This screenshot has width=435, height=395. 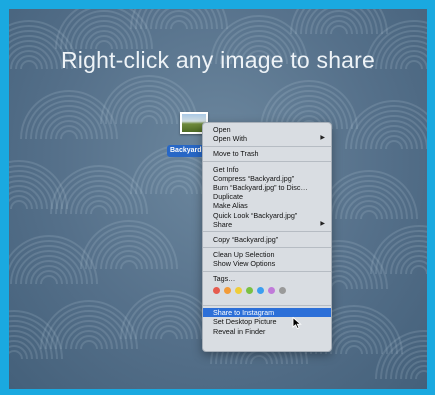 I want to click on menu-item-copy: Copy “Backyard.jpg”, so click(x=267, y=239).